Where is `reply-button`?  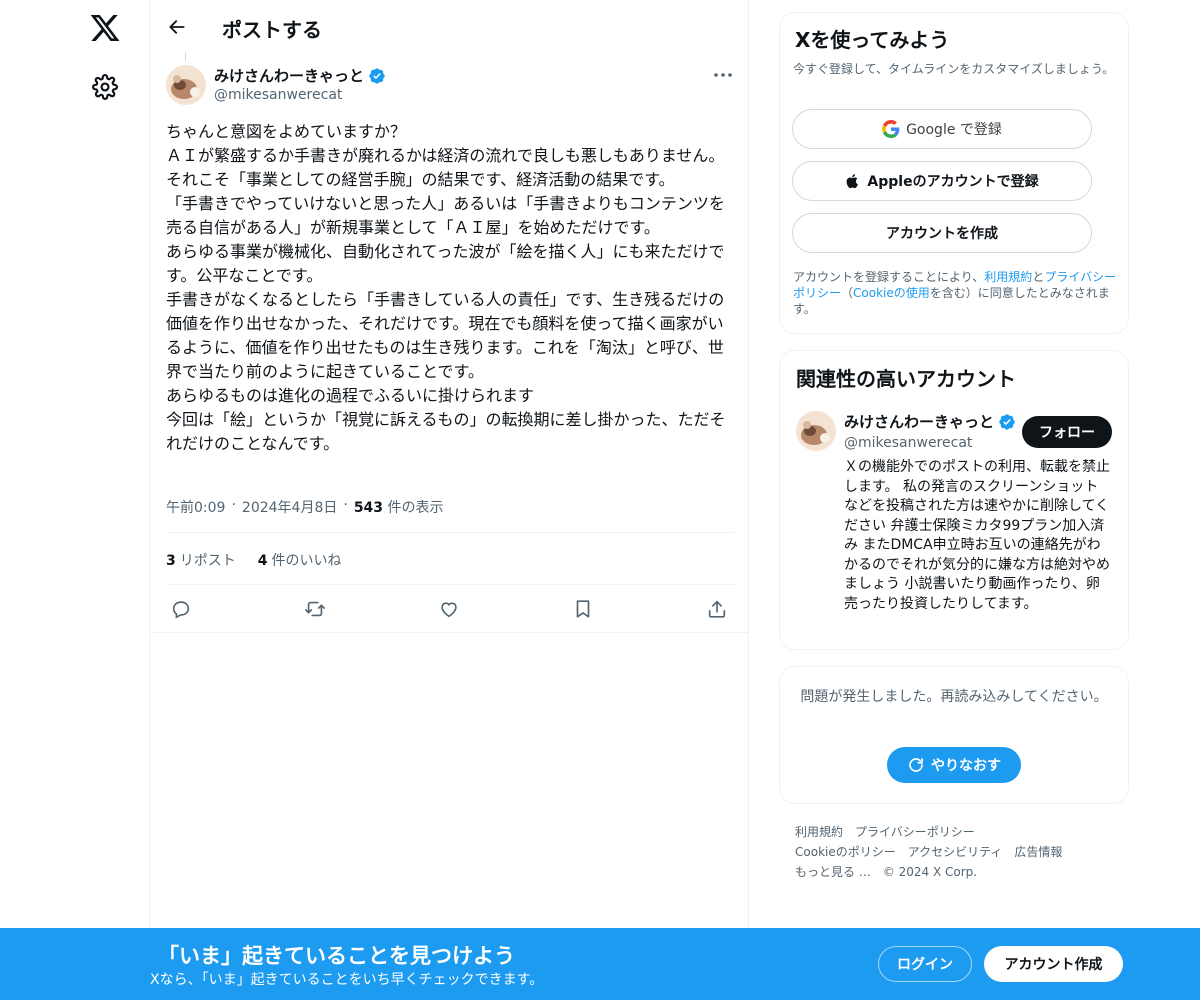 reply-button is located at coordinates (181, 609).